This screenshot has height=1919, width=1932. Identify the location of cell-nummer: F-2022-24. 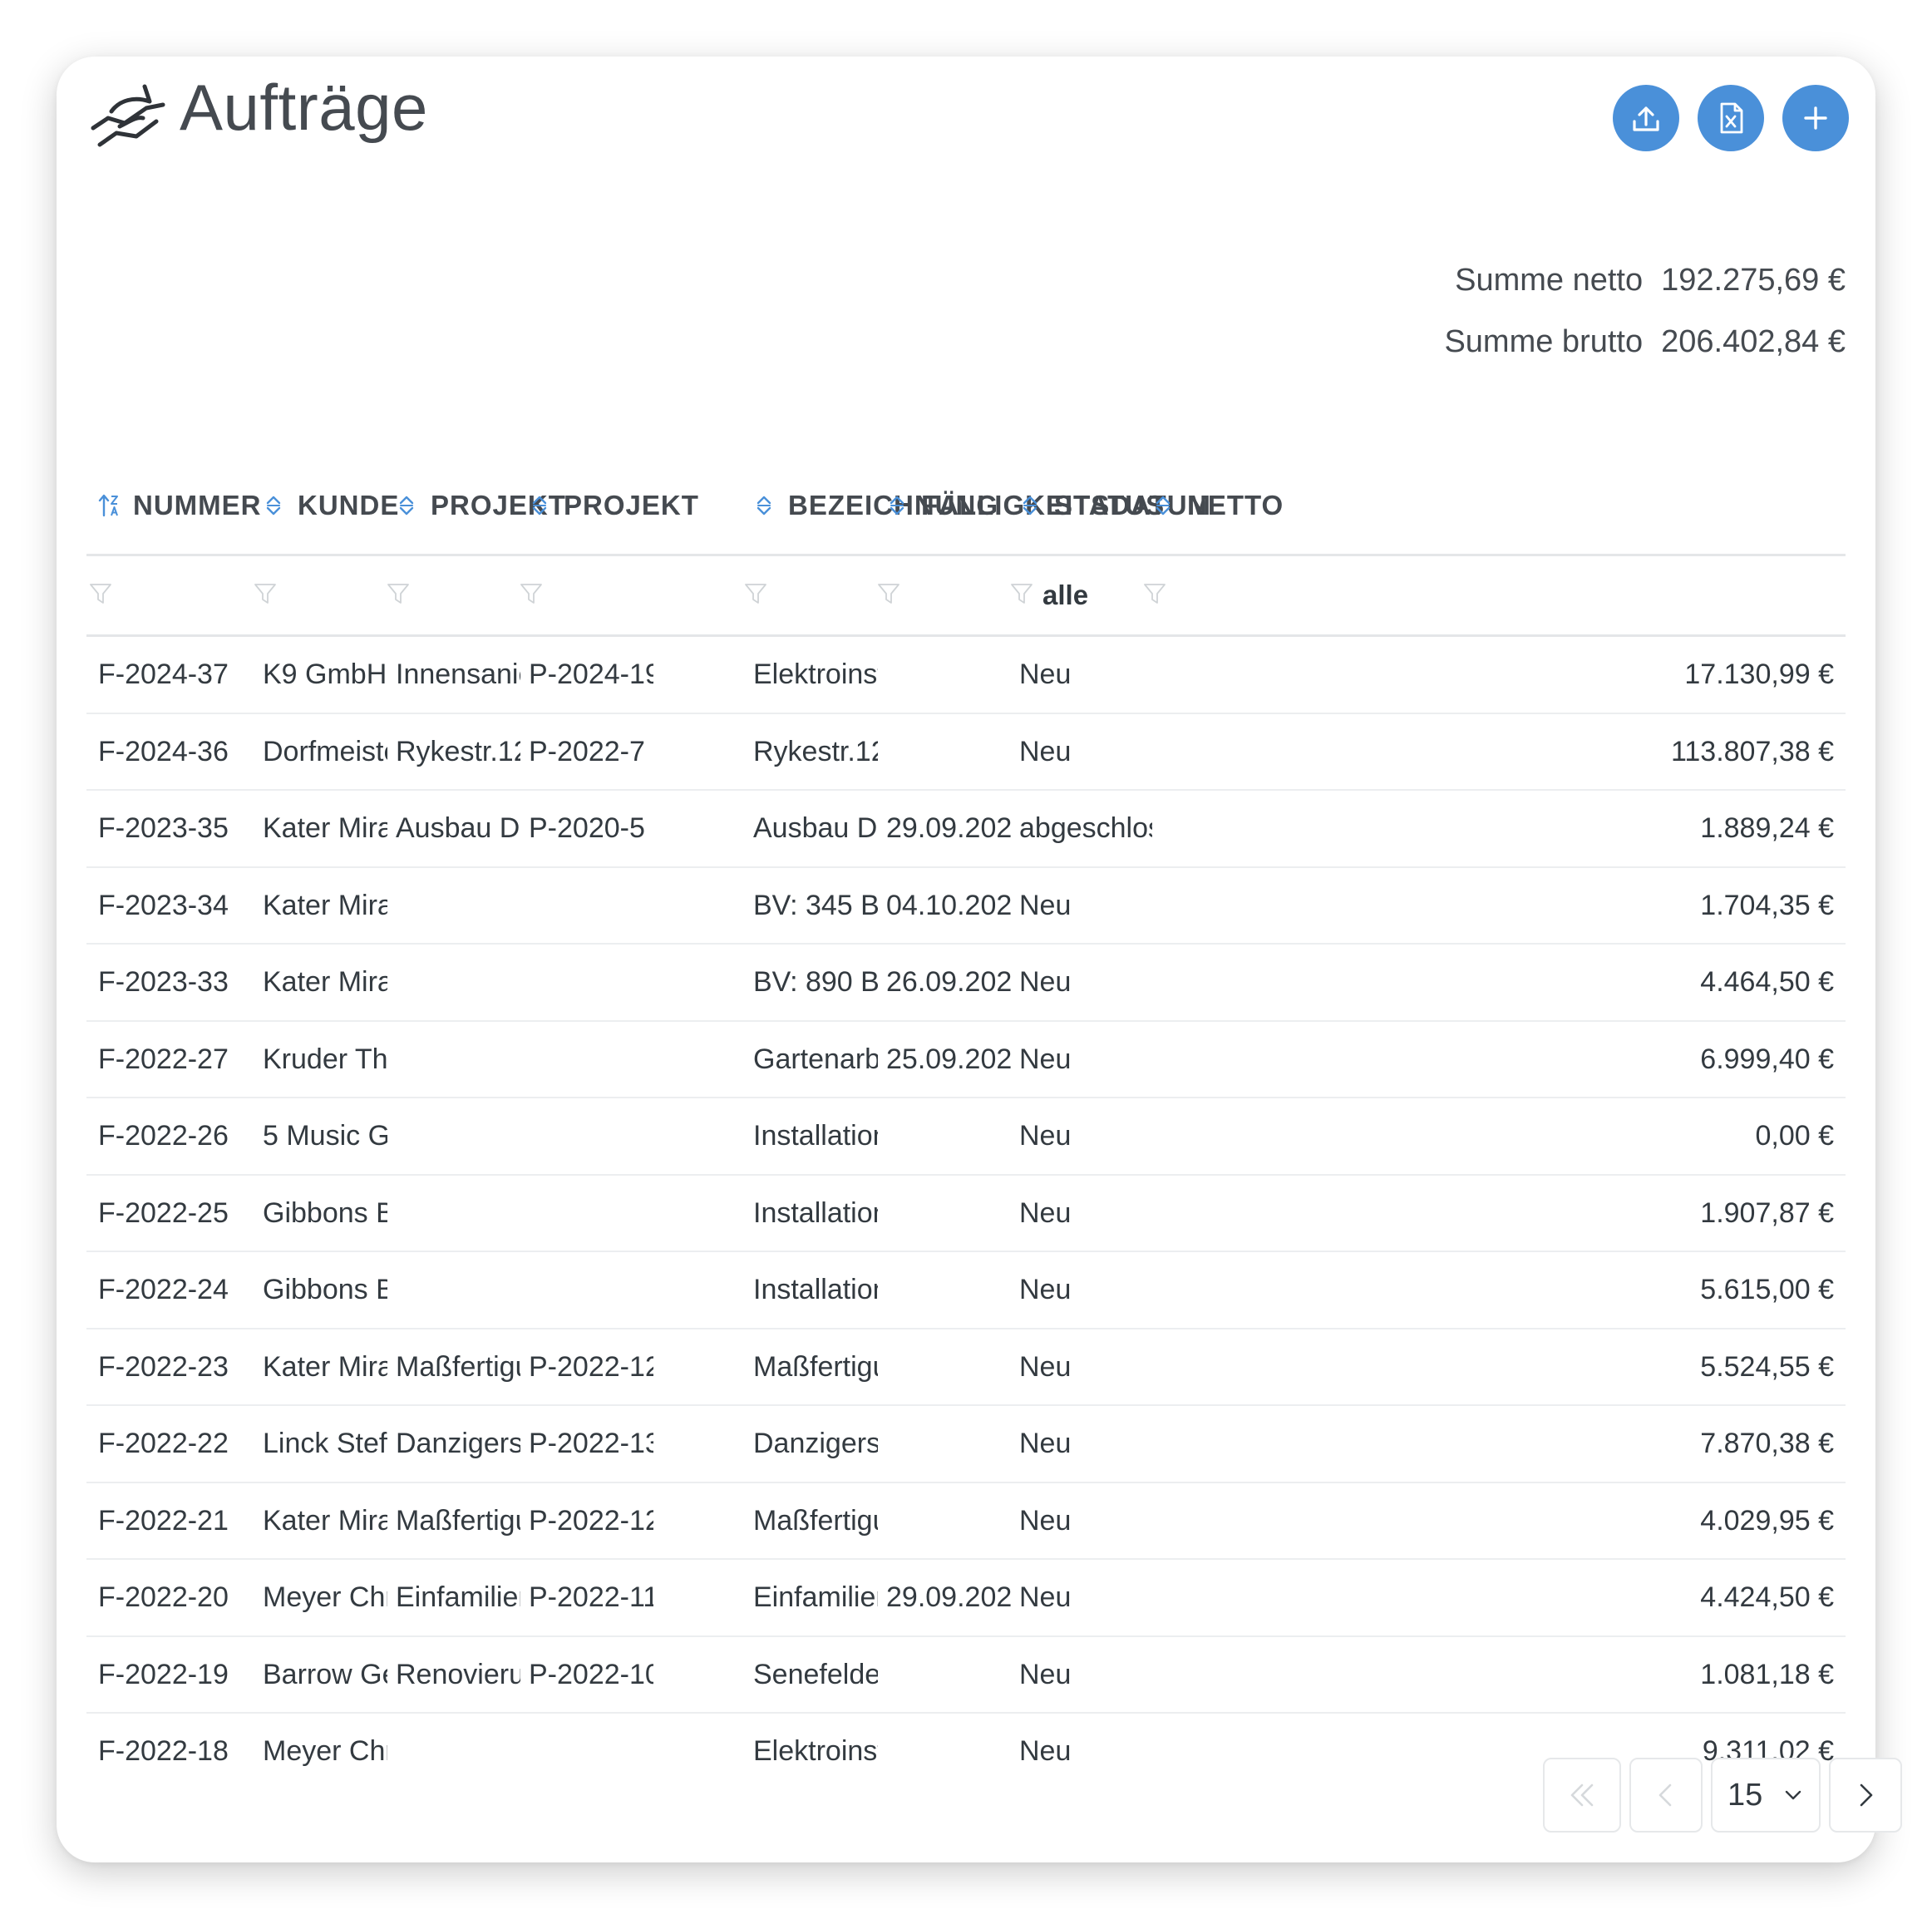
(163, 1289).